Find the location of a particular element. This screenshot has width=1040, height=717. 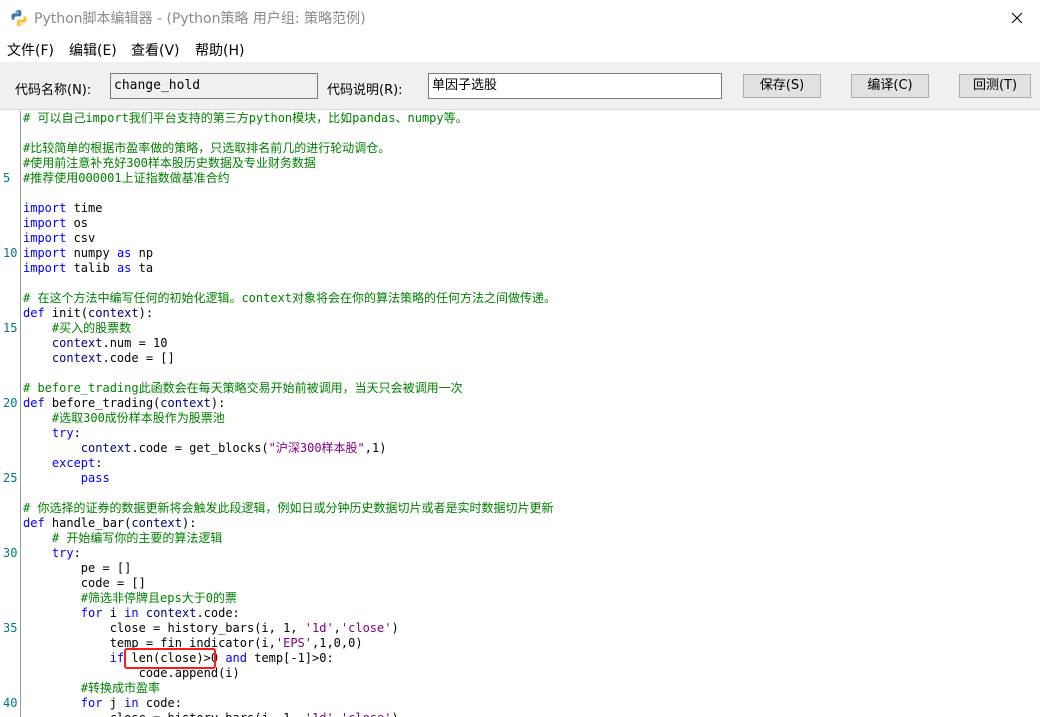

code-line: #筛选非停牌且eps大于0的票 is located at coordinates (130, 598).